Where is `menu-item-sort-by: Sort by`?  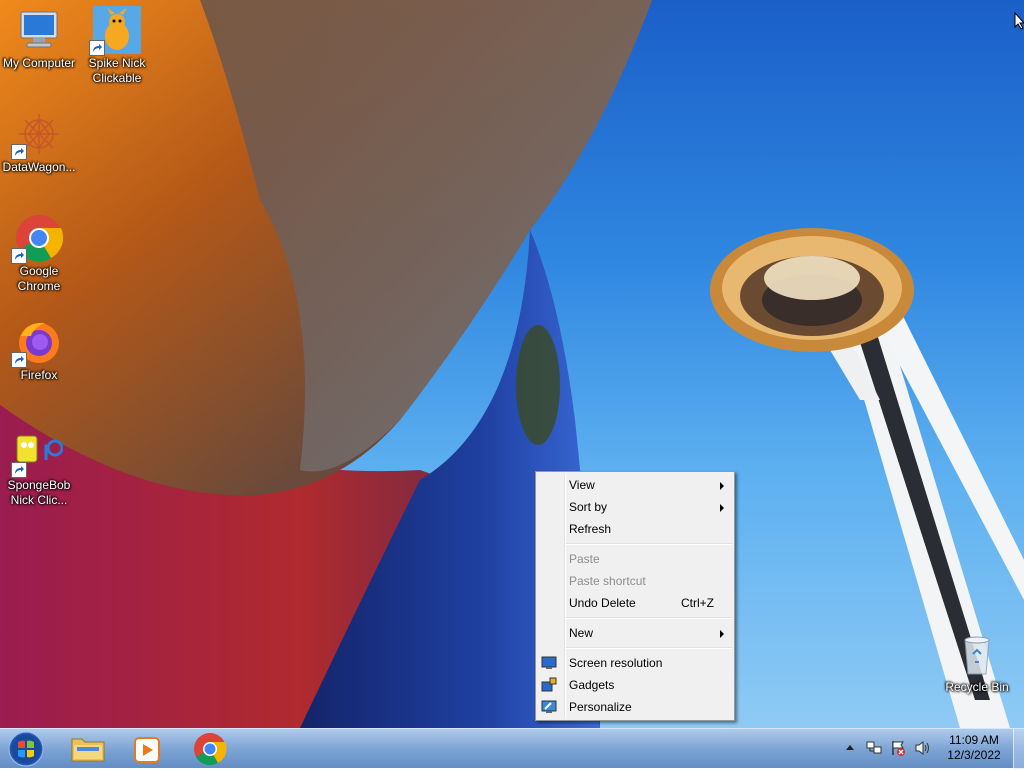
menu-item-sort-by: Sort by is located at coordinates (635, 507).